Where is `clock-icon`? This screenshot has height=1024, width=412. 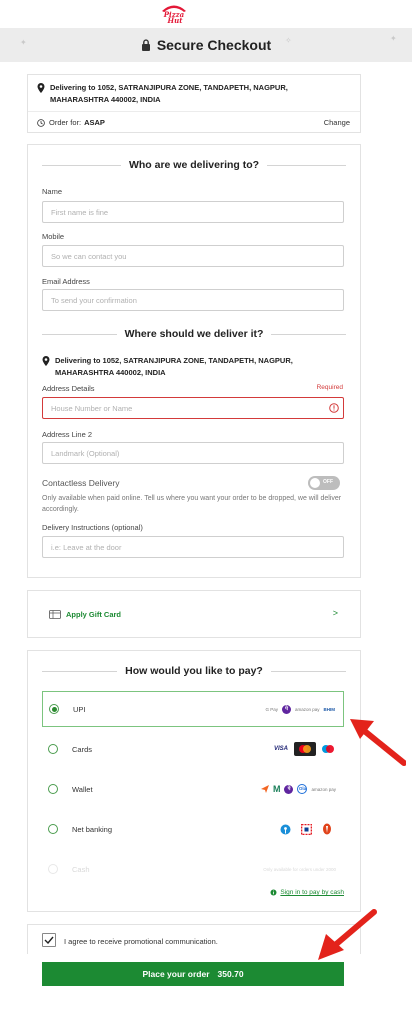 clock-icon is located at coordinates (41, 122).